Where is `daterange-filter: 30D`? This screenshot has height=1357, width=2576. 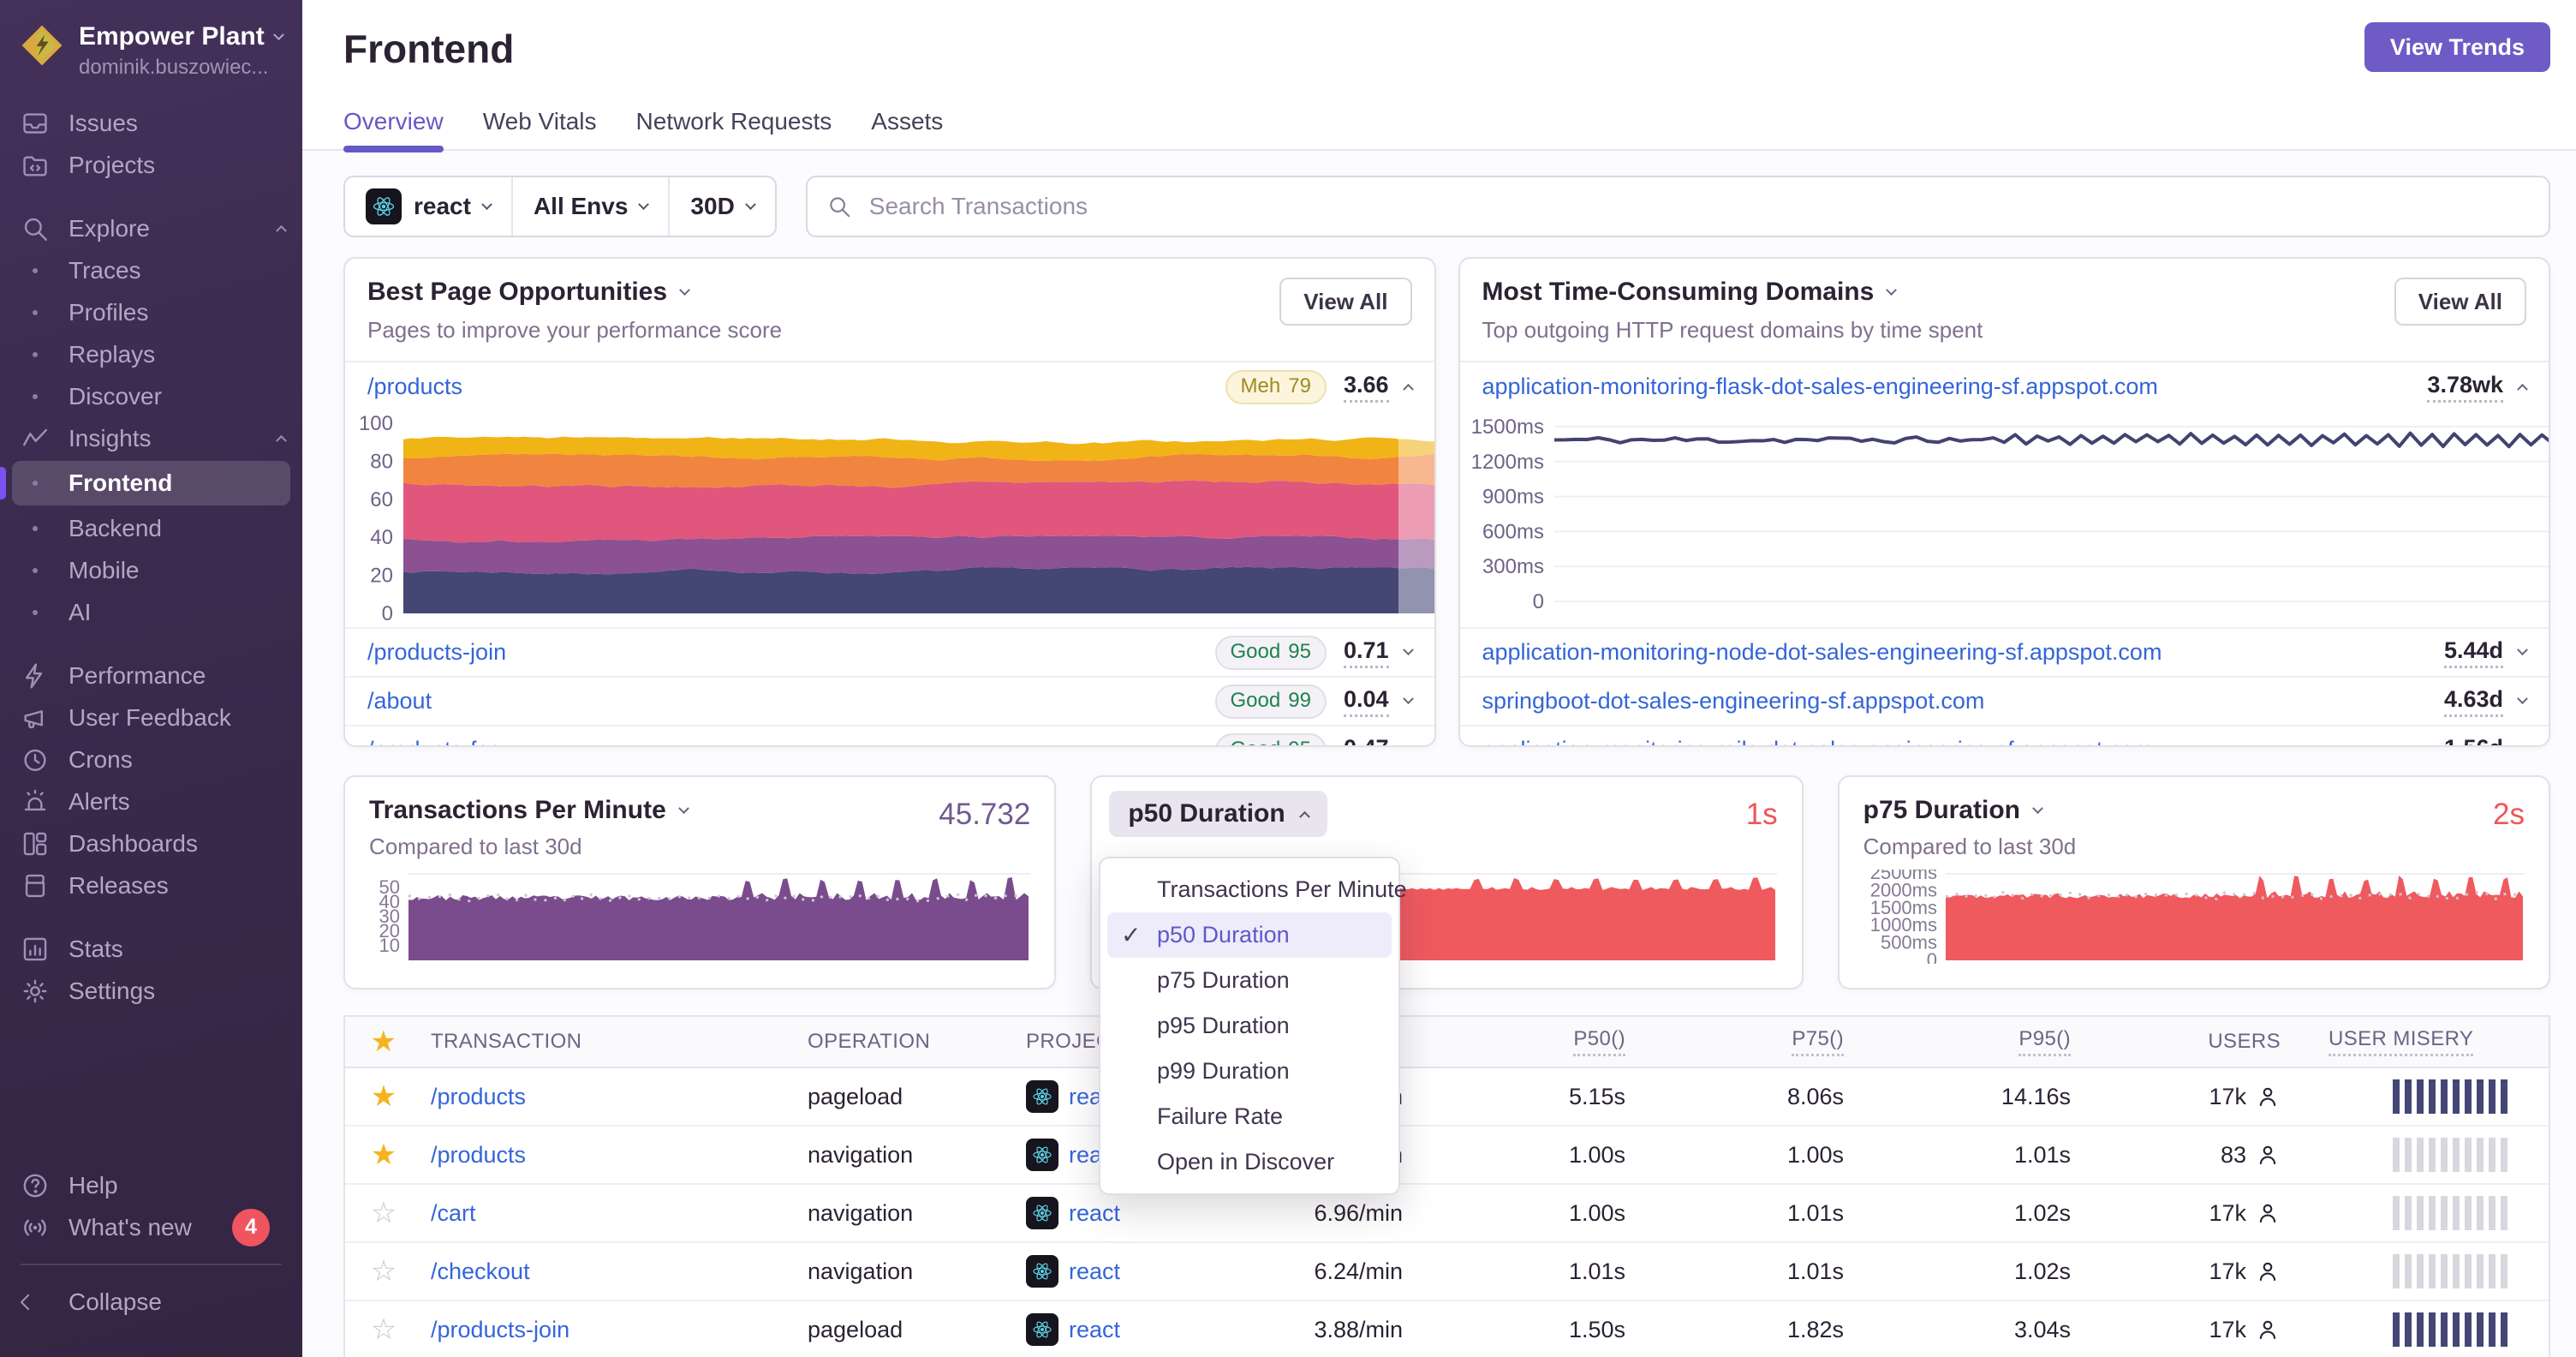 daterange-filter: 30D is located at coordinates (721, 206).